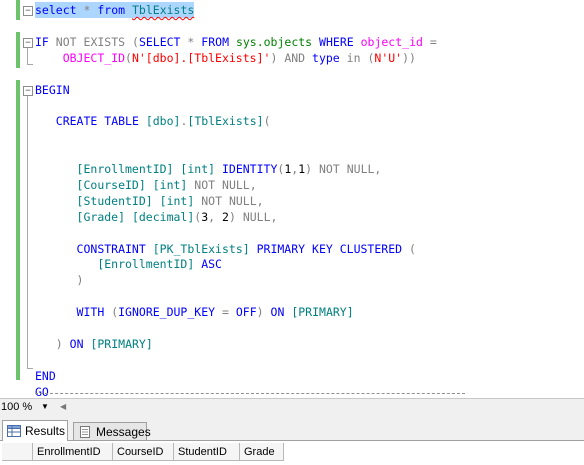 The height and width of the screenshot is (465, 584). Describe the element at coordinates (336, 41) in the screenshot. I see `code-token: WHERE` at that location.